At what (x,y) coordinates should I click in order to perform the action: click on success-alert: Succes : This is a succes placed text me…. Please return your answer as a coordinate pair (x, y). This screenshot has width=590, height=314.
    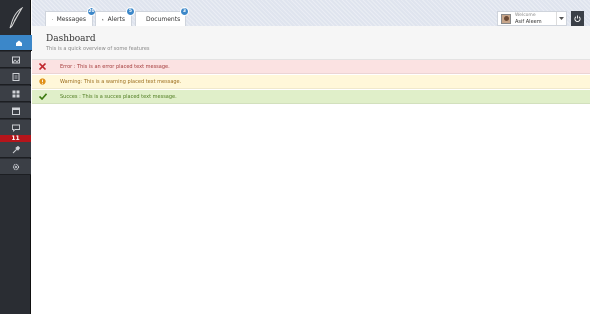
    Looking at the image, I should click on (311, 97).